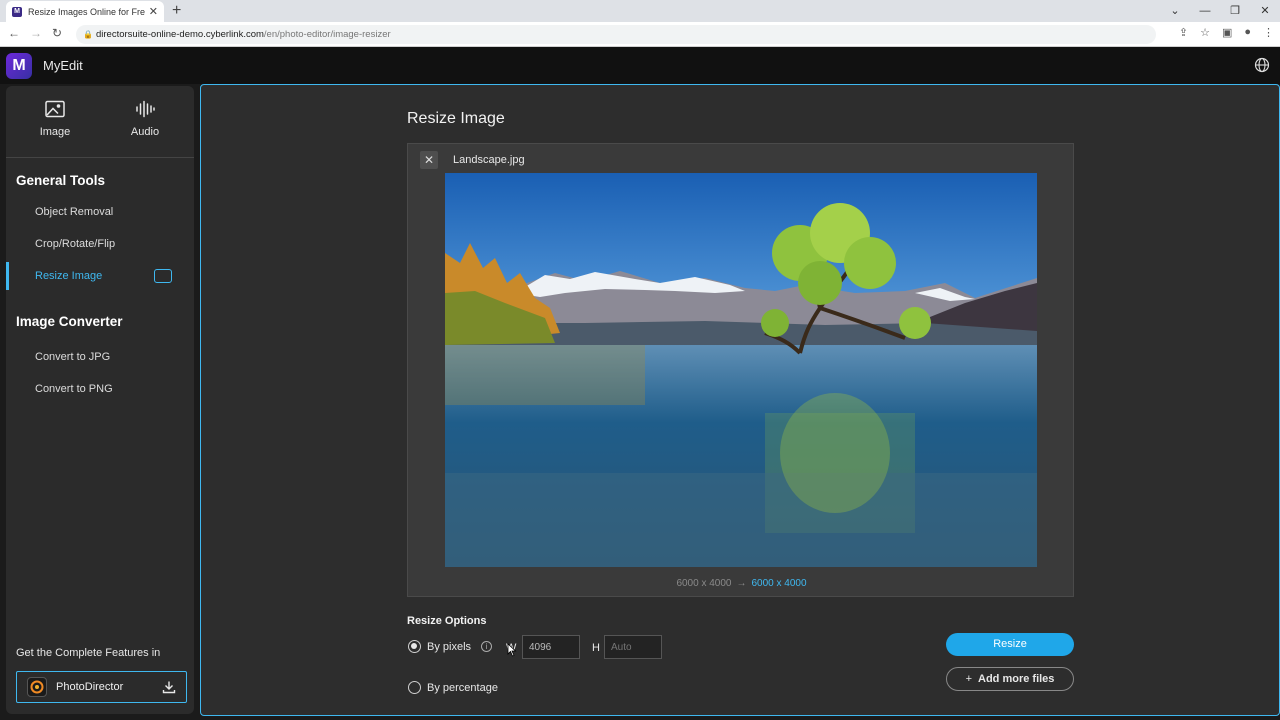 Image resolution: width=1280 pixels, height=720 pixels. Describe the element at coordinates (1262, 65) in the screenshot. I see `globe-icon` at that location.